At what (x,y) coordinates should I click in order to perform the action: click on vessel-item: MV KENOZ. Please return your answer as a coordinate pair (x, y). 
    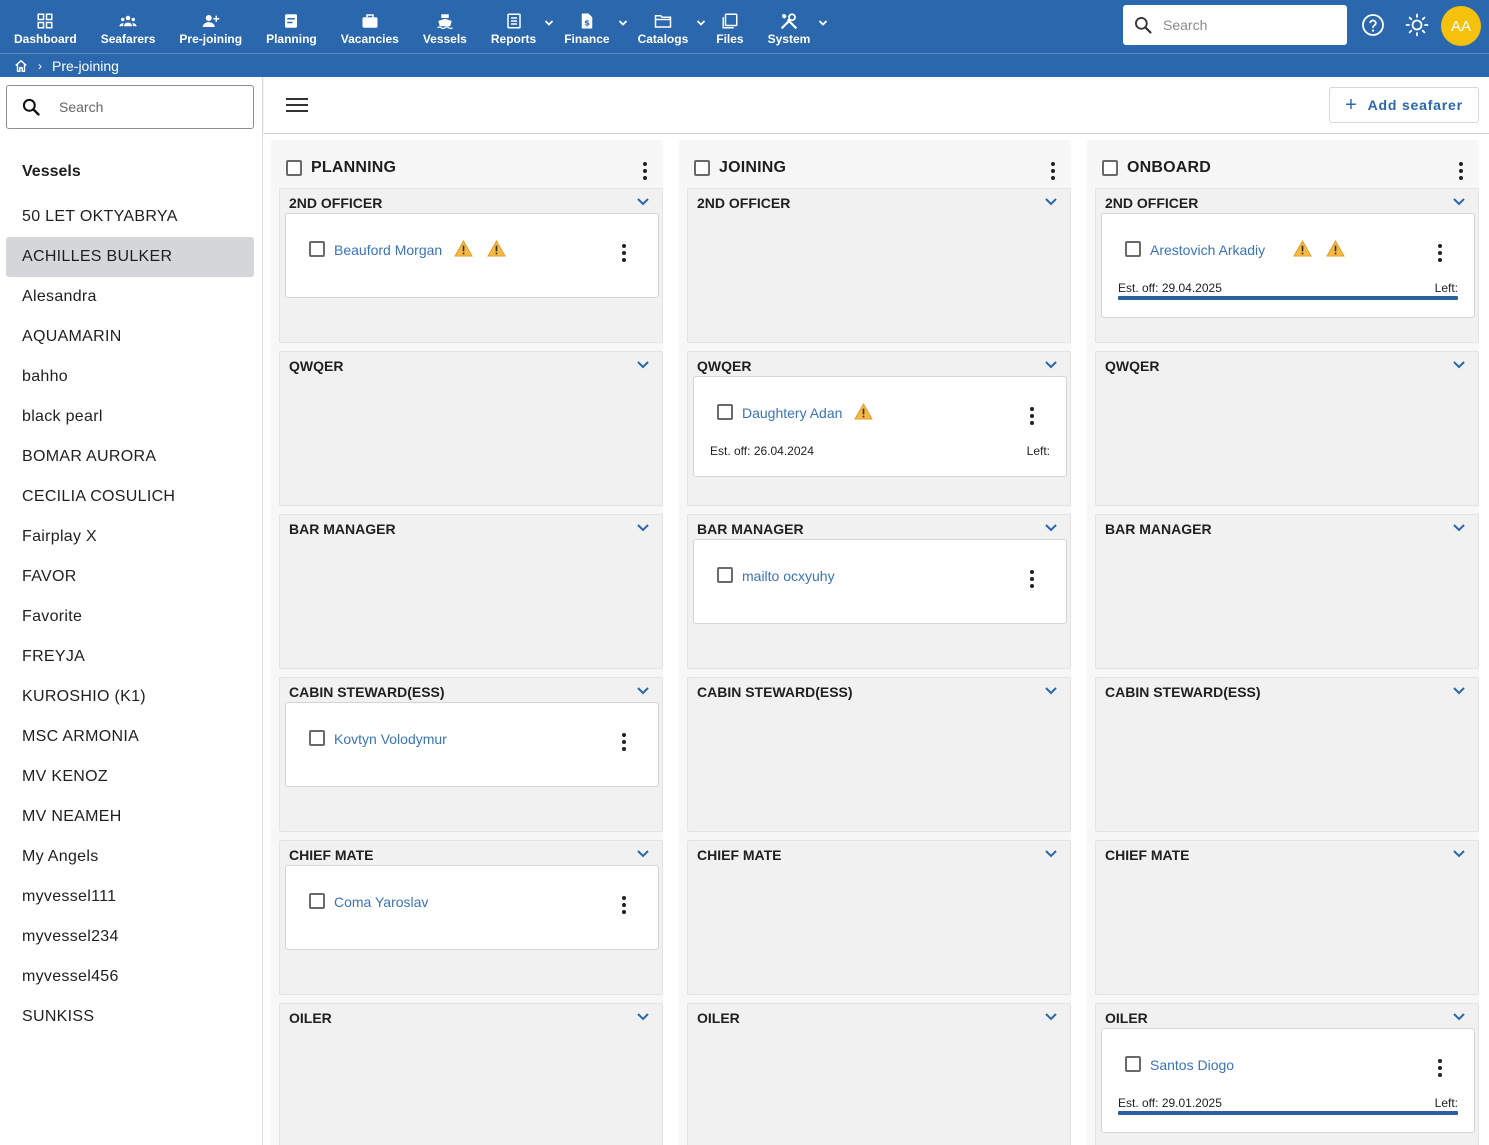
    Looking at the image, I should click on (130, 777).